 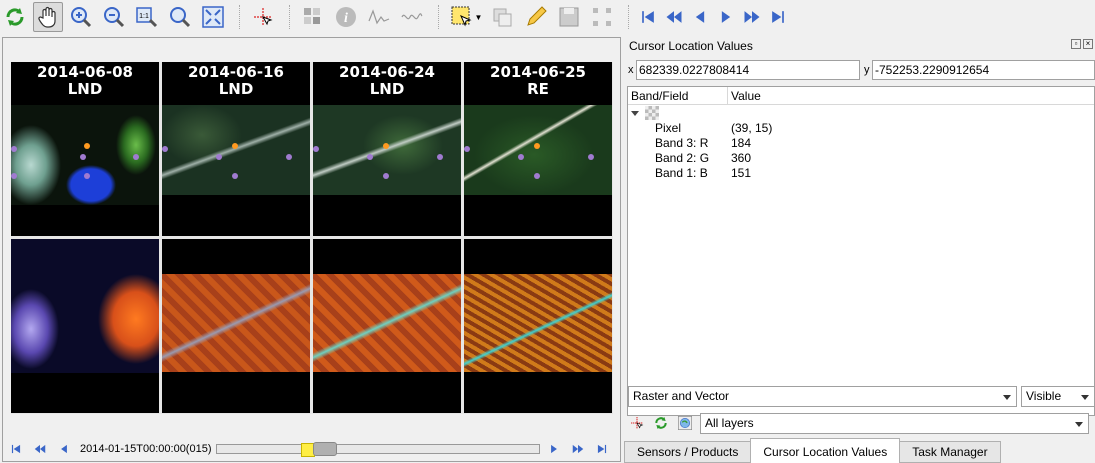 I want to click on info-button: i, so click(x=346, y=17).